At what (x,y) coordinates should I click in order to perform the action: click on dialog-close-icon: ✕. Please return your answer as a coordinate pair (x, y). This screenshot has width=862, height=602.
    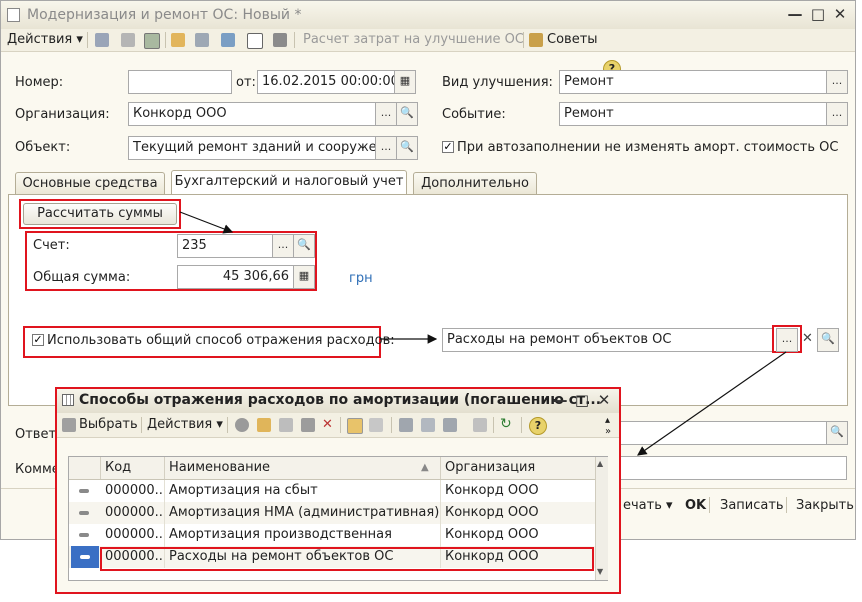
    Looking at the image, I should click on (604, 400).